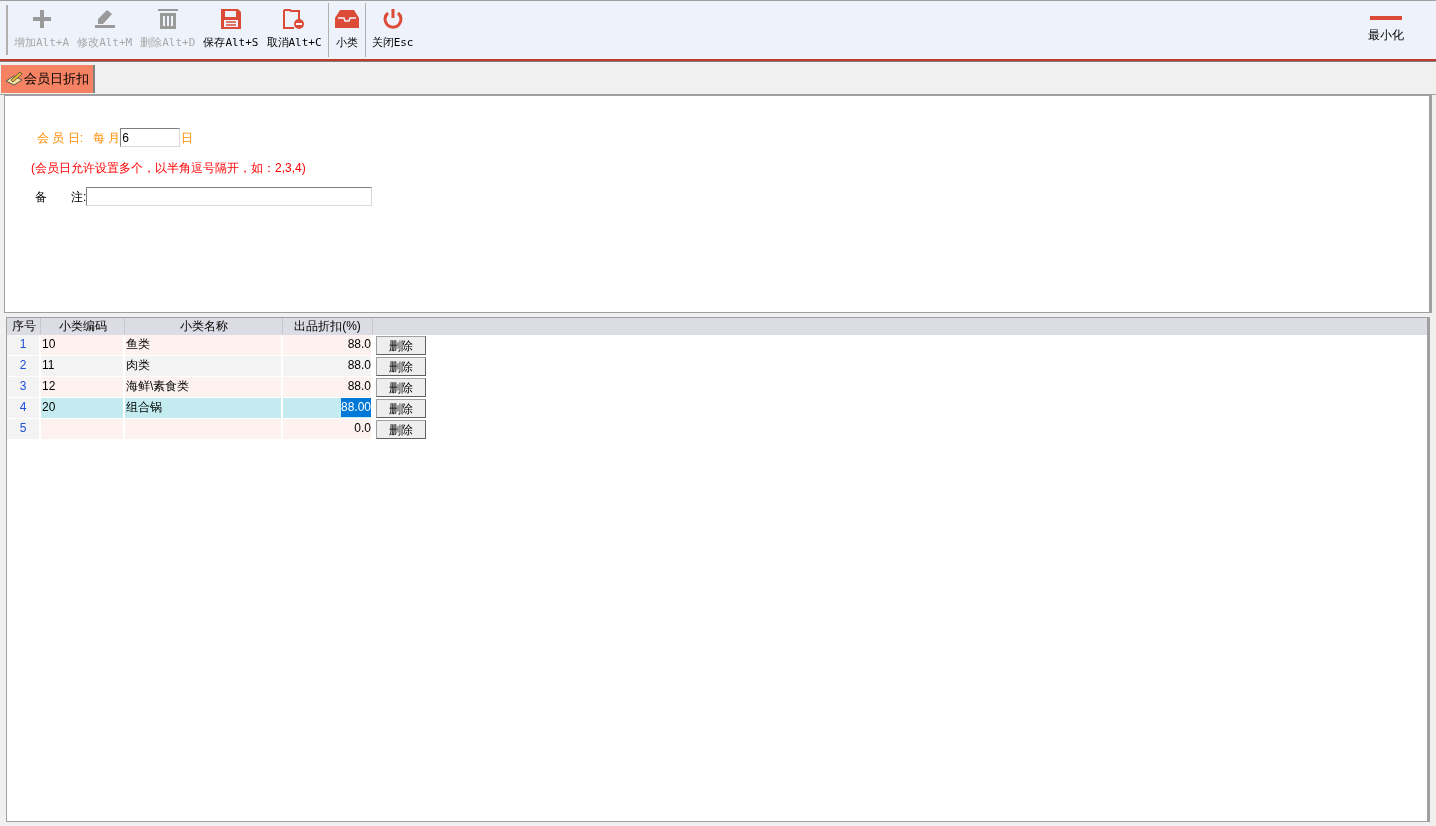 The height and width of the screenshot is (826, 1436). Describe the element at coordinates (231, 30) in the screenshot. I see `save-button: 保存Alt+S` at that location.